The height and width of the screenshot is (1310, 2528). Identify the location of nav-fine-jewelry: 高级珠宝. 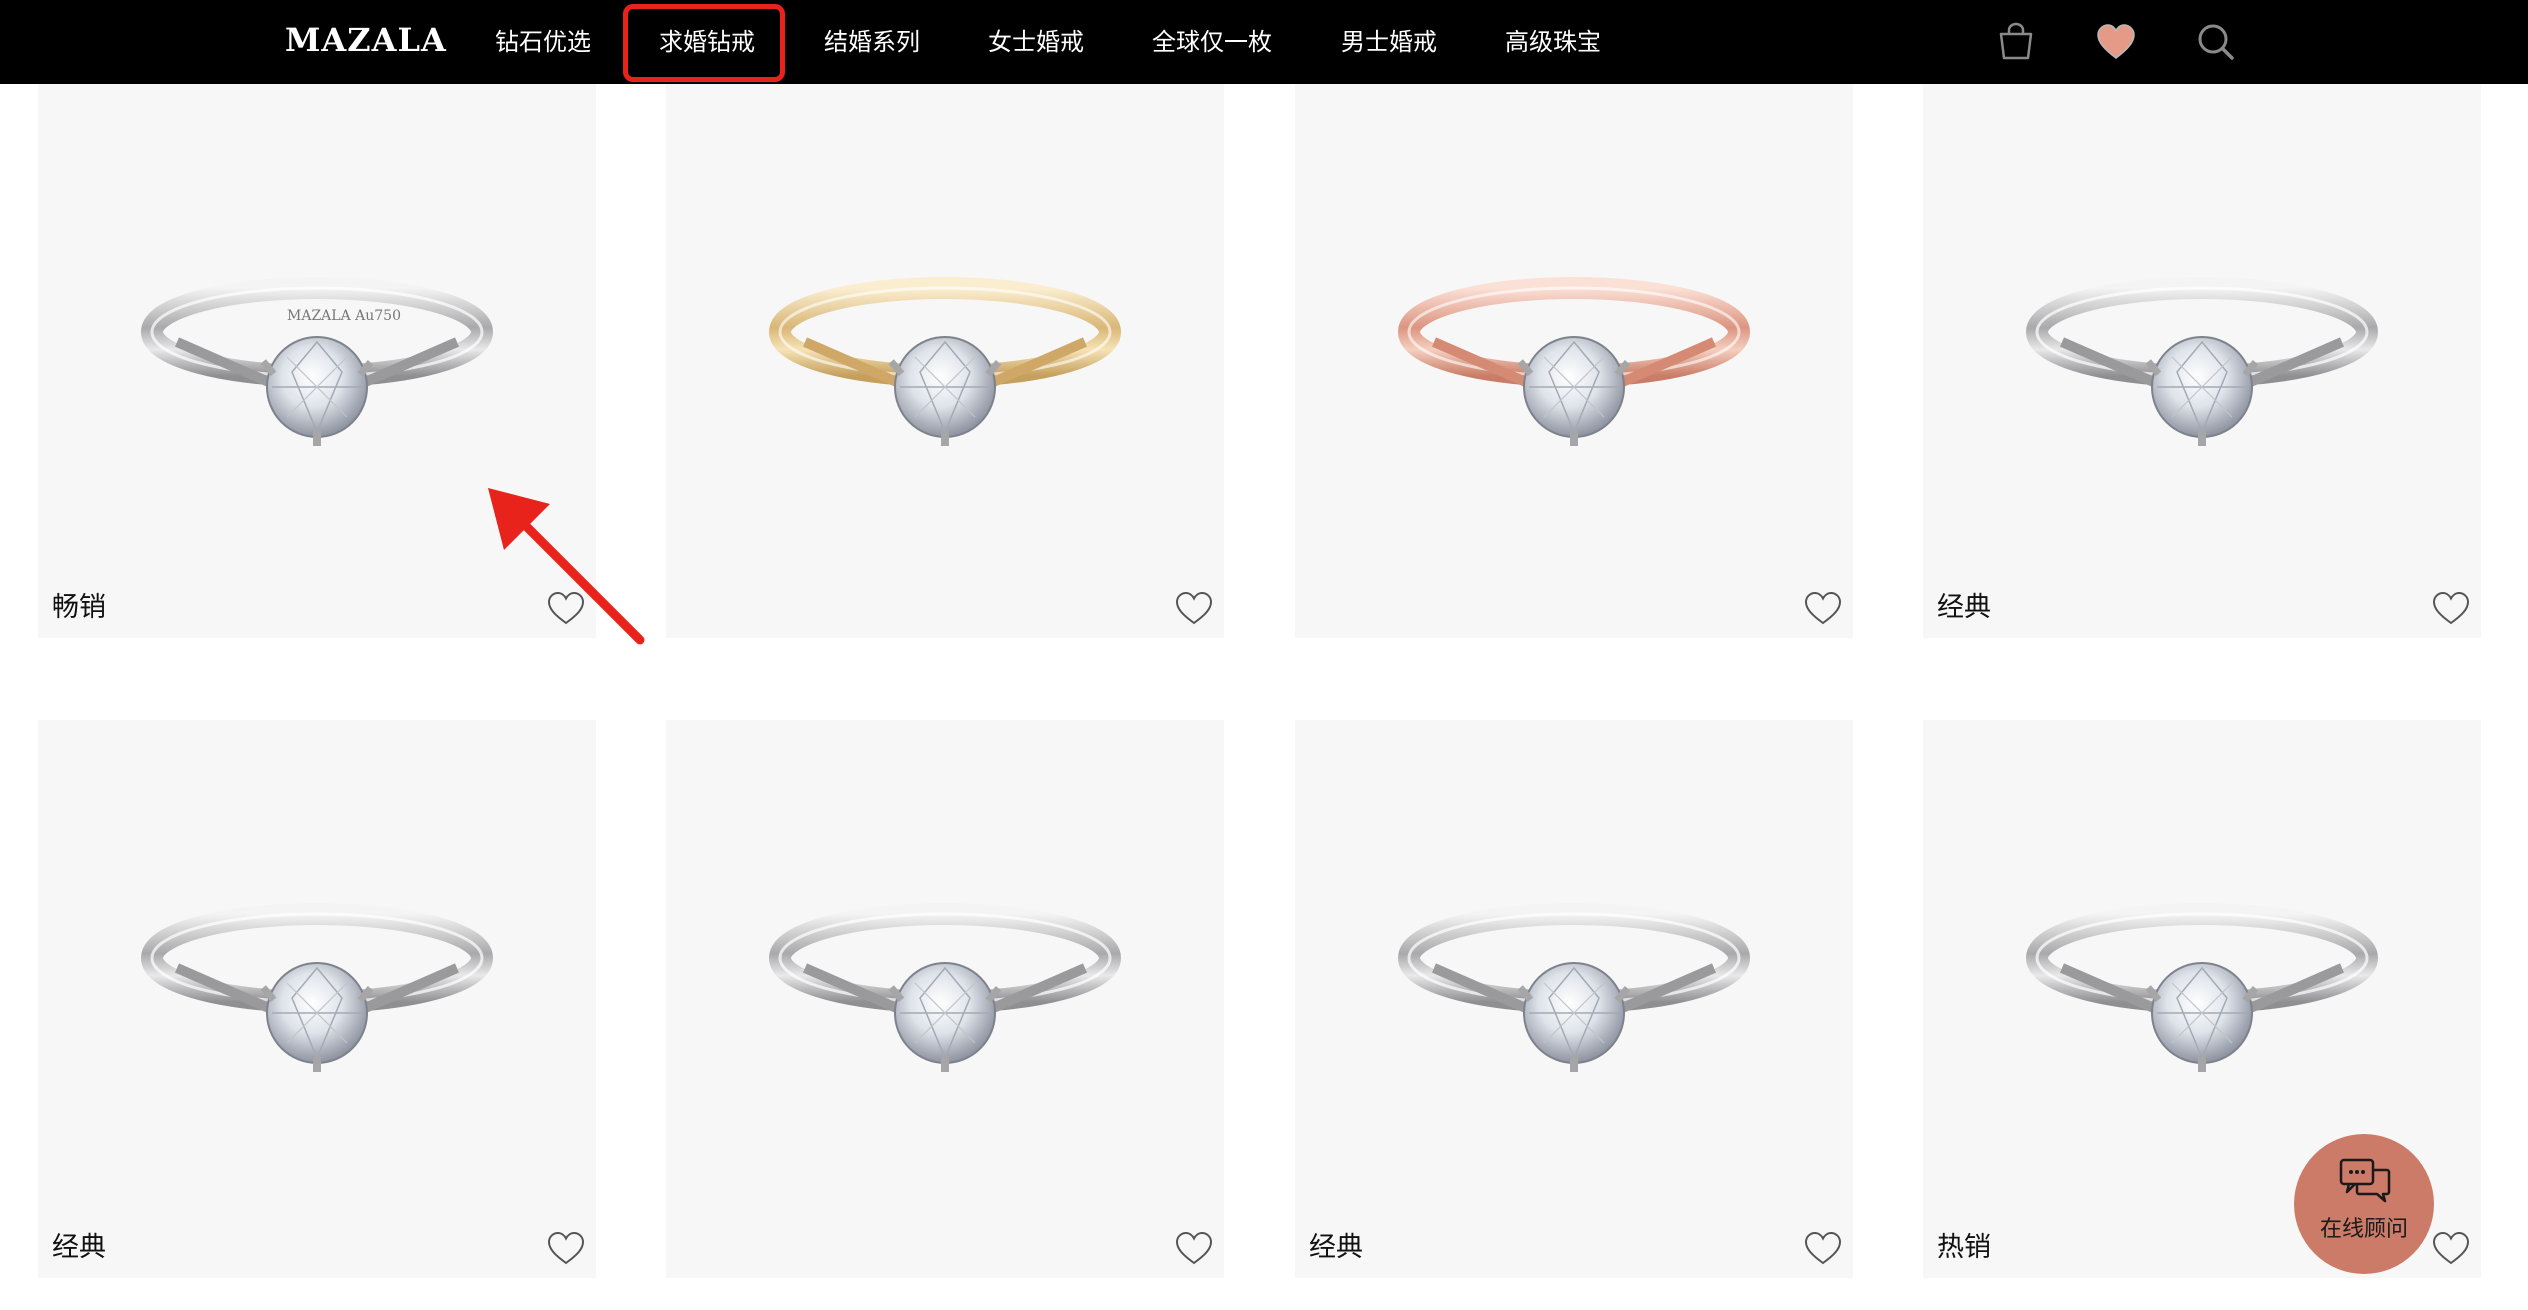
(1553, 42).